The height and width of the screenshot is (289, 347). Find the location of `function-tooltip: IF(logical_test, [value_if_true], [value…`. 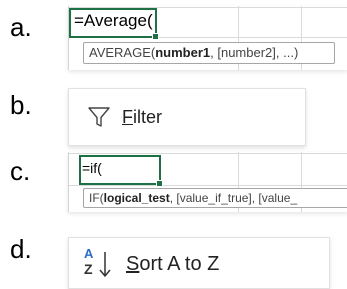

function-tooltip: IF(logical_test, [value_if_true], [value… is located at coordinates (215, 198).